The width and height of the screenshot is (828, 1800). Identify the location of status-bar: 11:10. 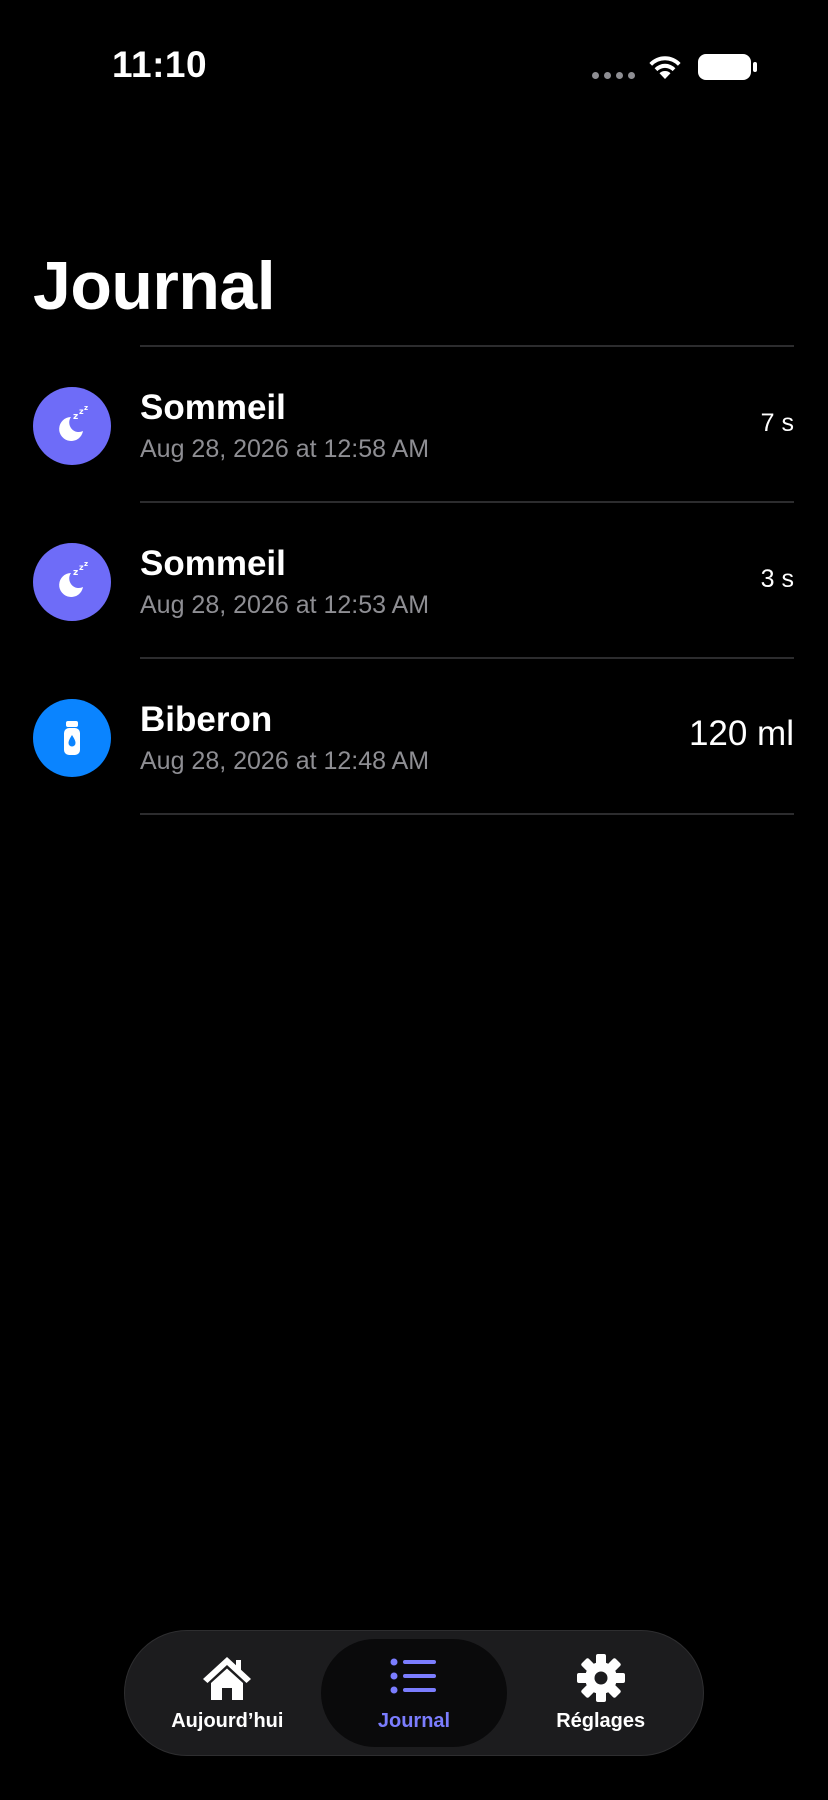
(414, 60).